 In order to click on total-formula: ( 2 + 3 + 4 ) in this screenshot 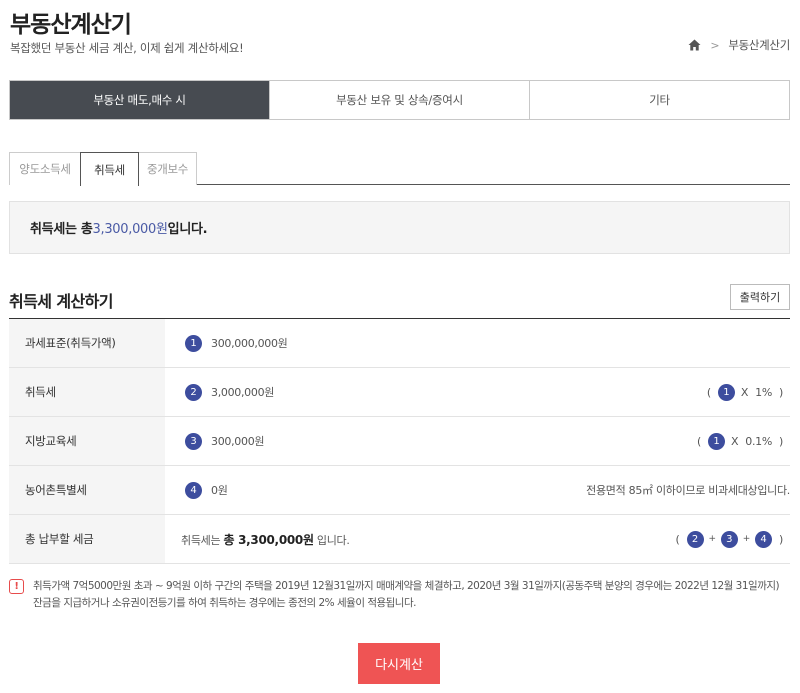, I will do `click(730, 539)`.